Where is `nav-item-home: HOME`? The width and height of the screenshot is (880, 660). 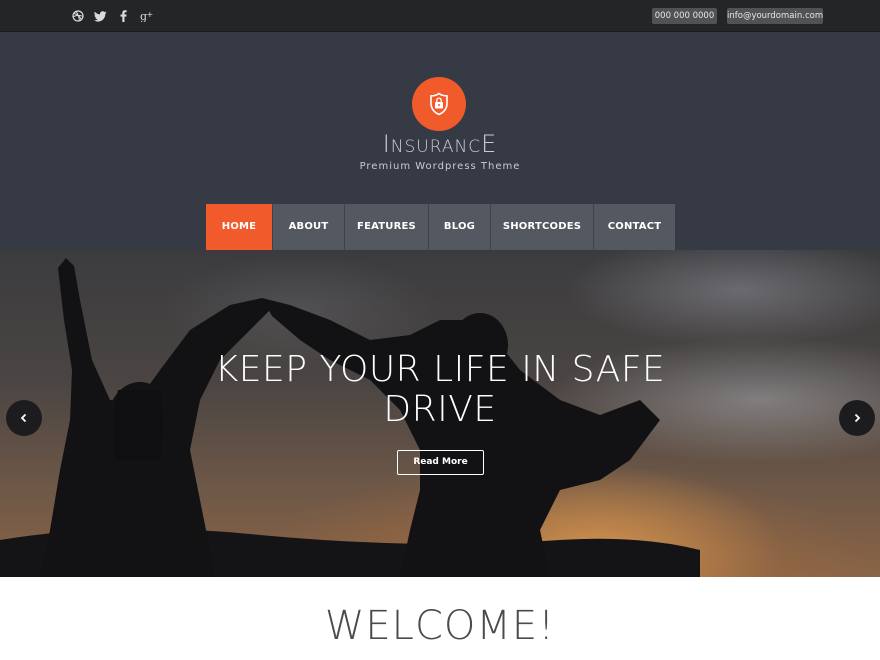
nav-item-home: HOME is located at coordinates (239, 227).